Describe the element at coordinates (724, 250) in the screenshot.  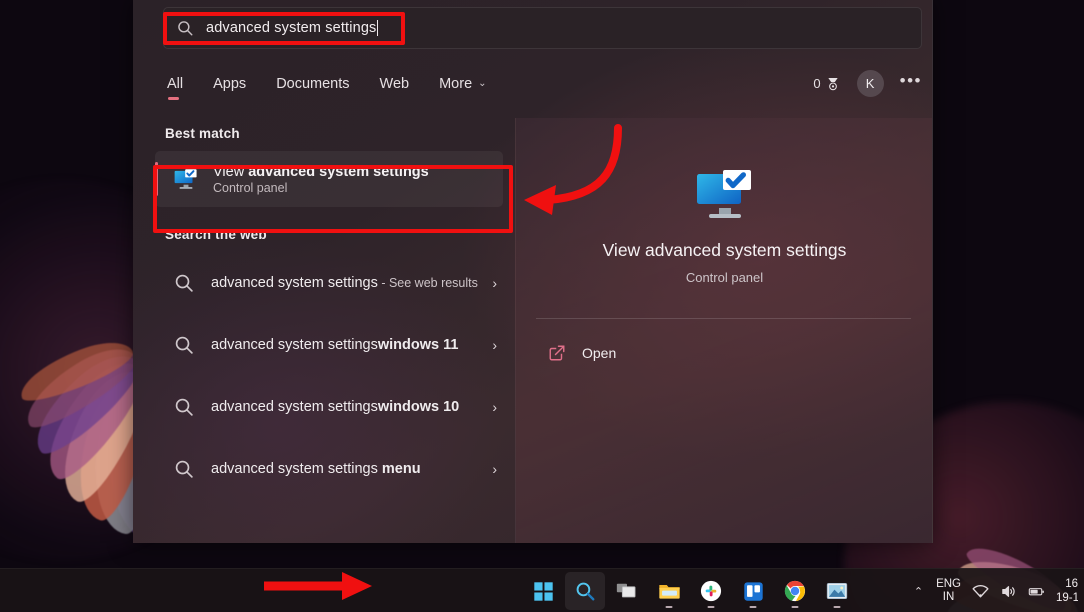
I see `preview-title: View advanced system settings` at that location.